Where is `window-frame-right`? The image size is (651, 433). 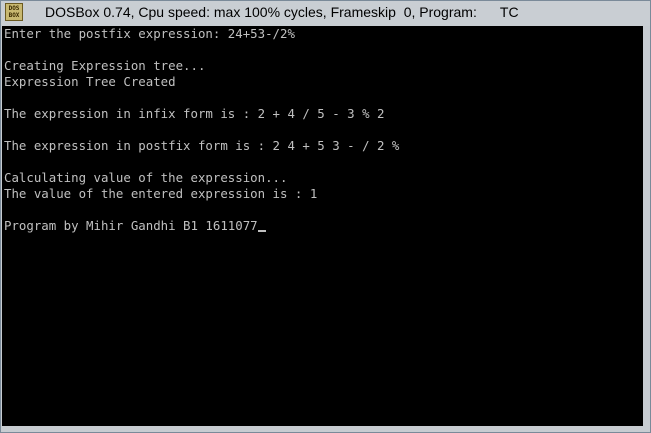 window-frame-right is located at coordinates (646, 229).